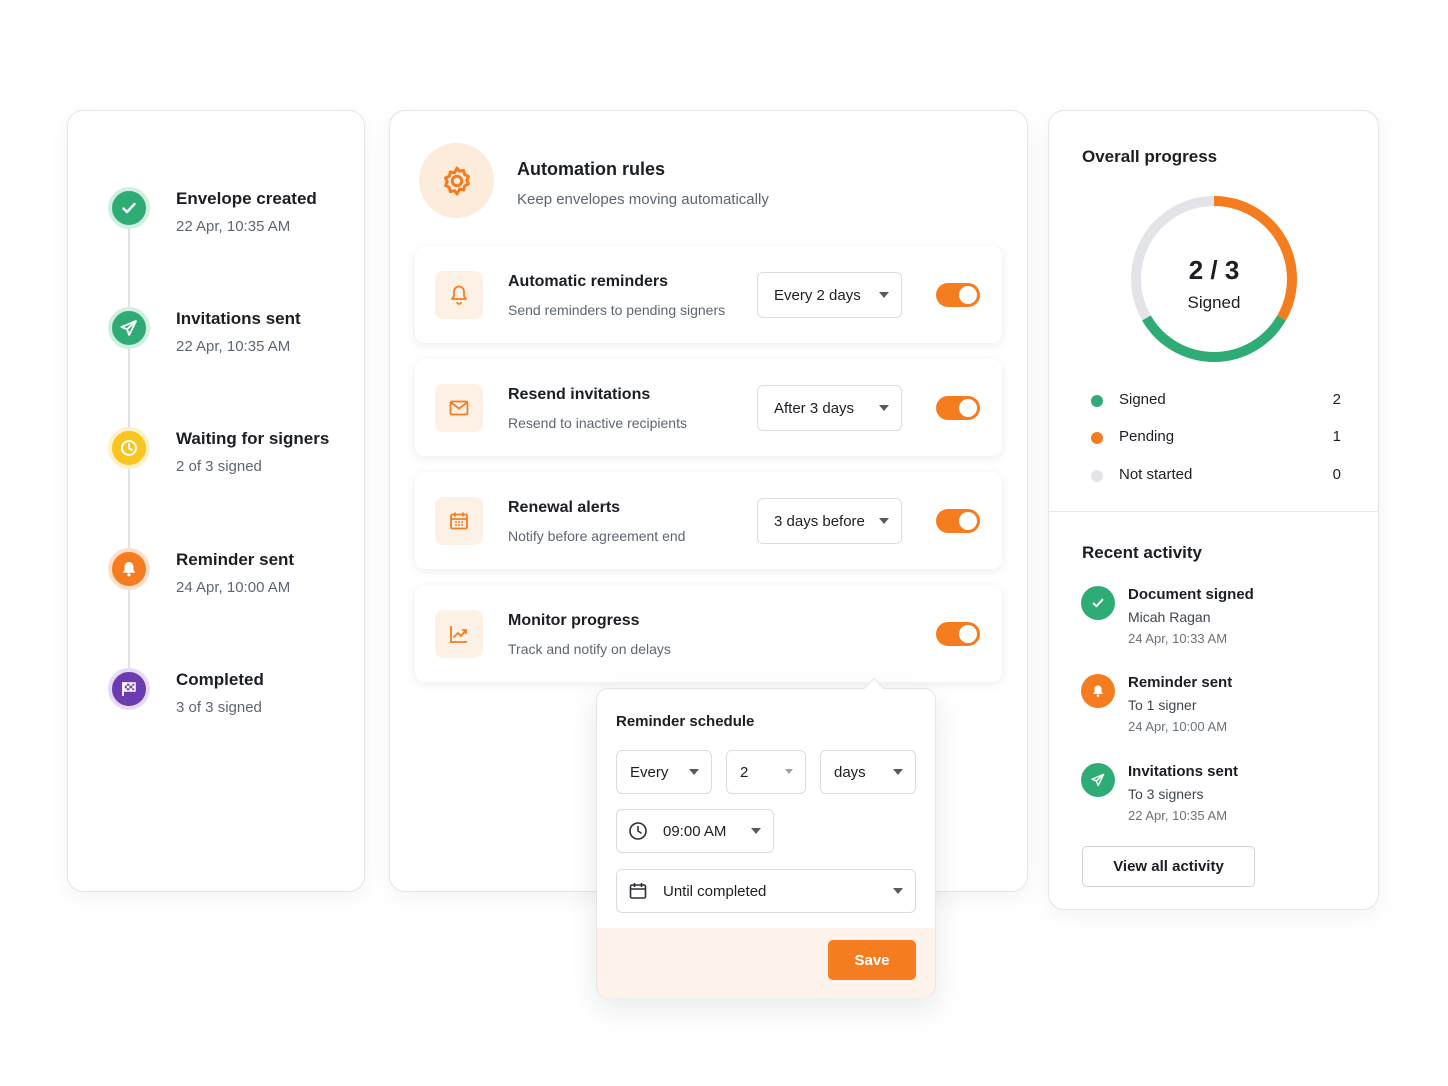  What do you see at coordinates (253, 438) in the screenshot?
I see `timeline-title: Waiting for signers` at bounding box center [253, 438].